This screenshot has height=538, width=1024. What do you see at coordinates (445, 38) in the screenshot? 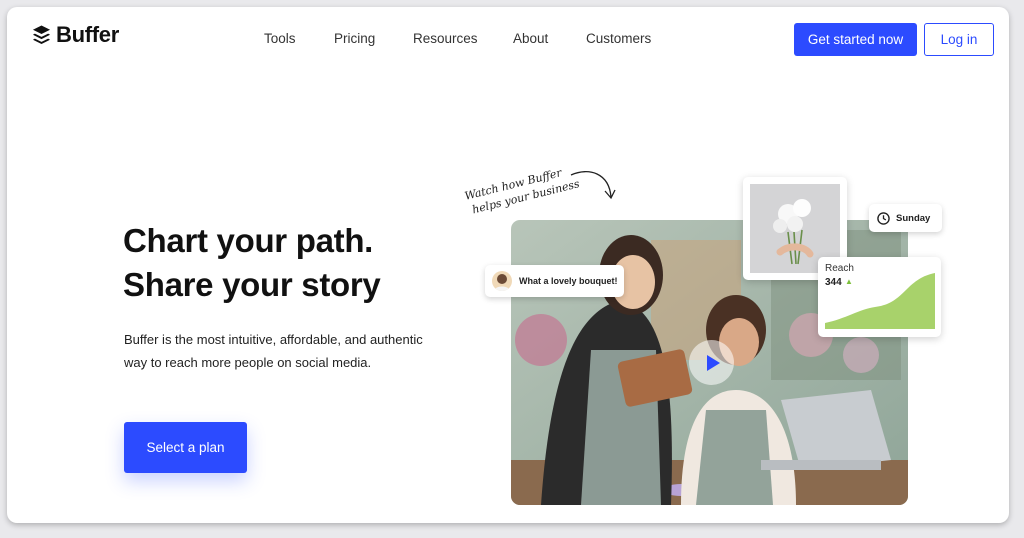
I see `nav-link-resources: Resources` at bounding box center [445, 38].